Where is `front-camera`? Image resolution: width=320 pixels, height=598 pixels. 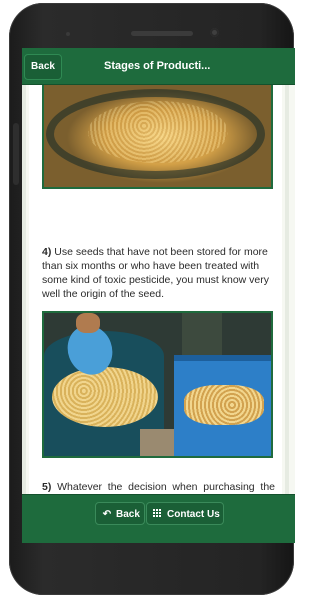
front-camera is located at coordinates (214, 32).